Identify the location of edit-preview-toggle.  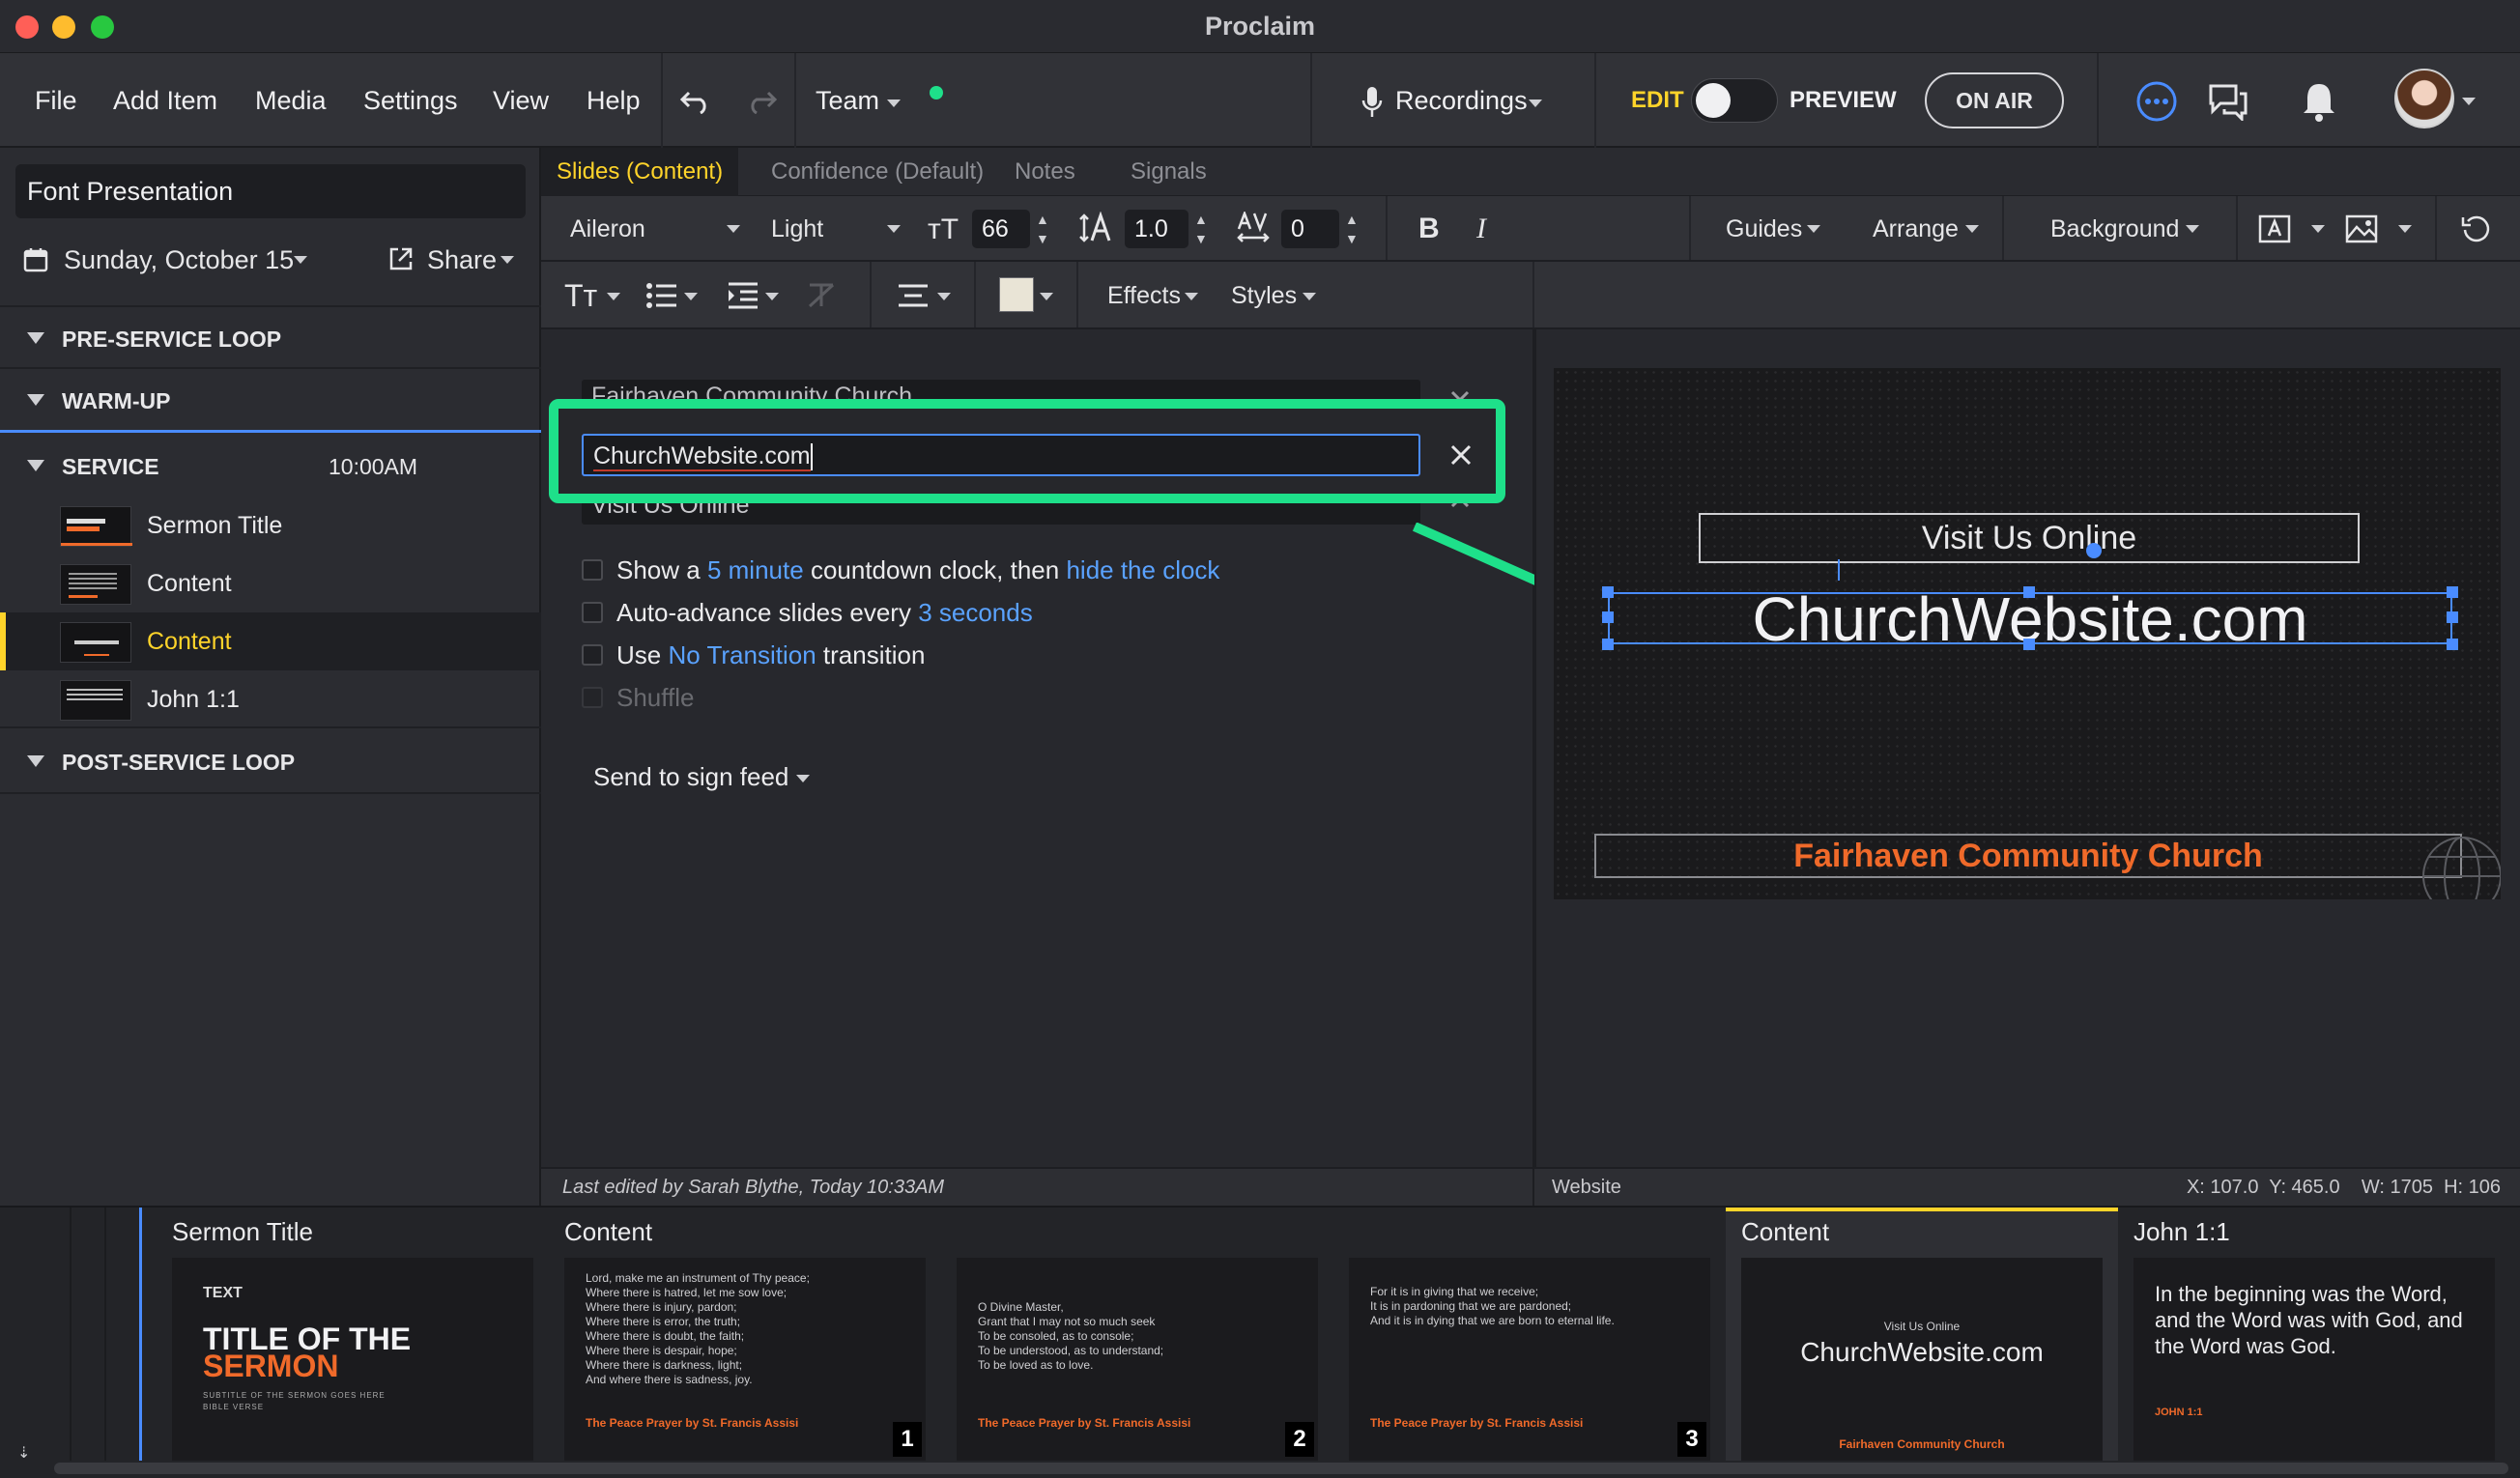
(1734, 100).